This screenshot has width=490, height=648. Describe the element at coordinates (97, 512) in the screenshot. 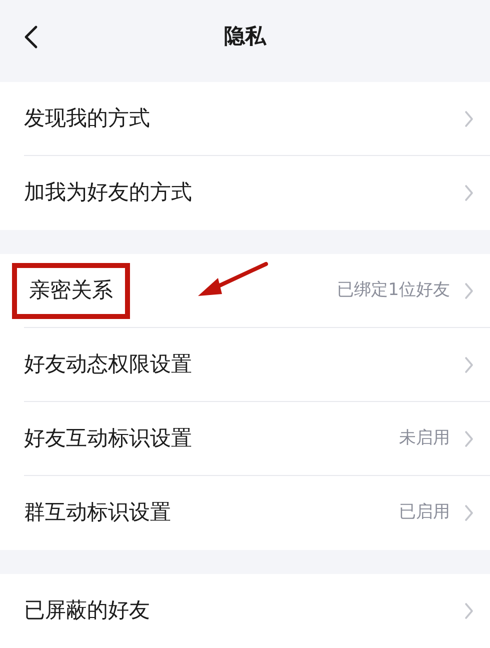

I see `row-label: 群互动标识设置` at that location.